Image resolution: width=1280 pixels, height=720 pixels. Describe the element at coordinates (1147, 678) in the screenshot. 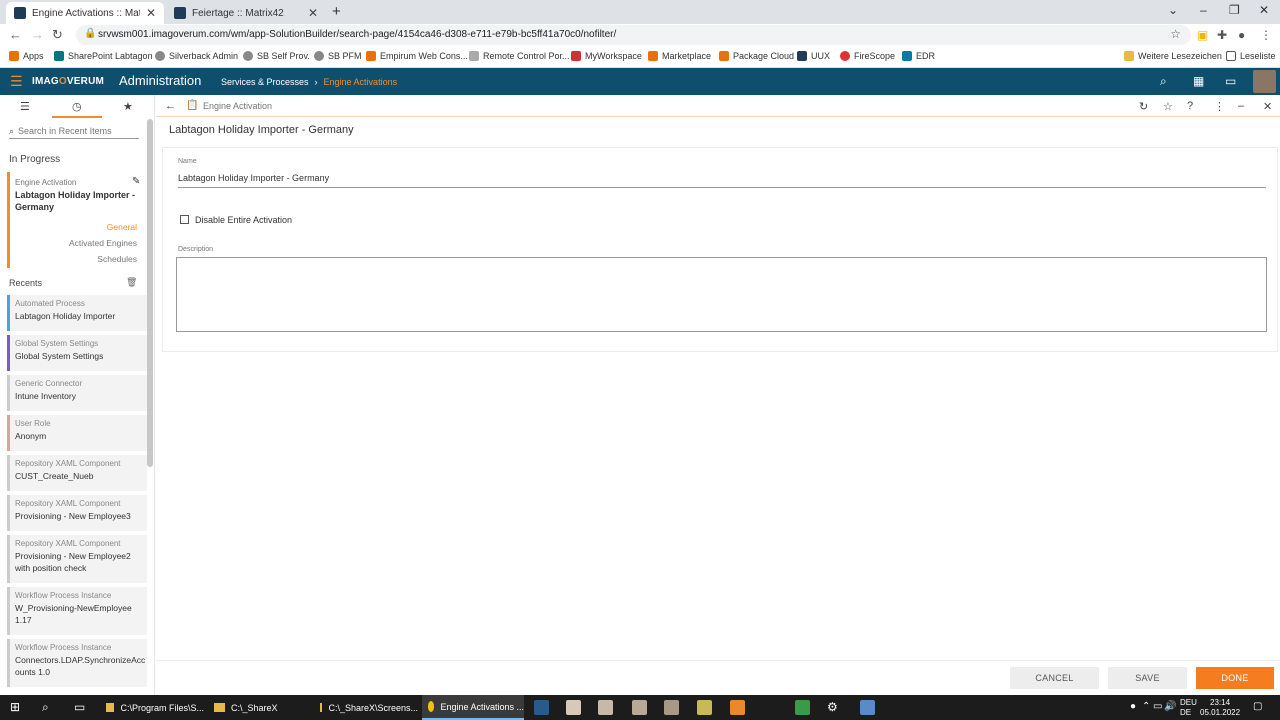

I see `save-button: SAVE` at that location.